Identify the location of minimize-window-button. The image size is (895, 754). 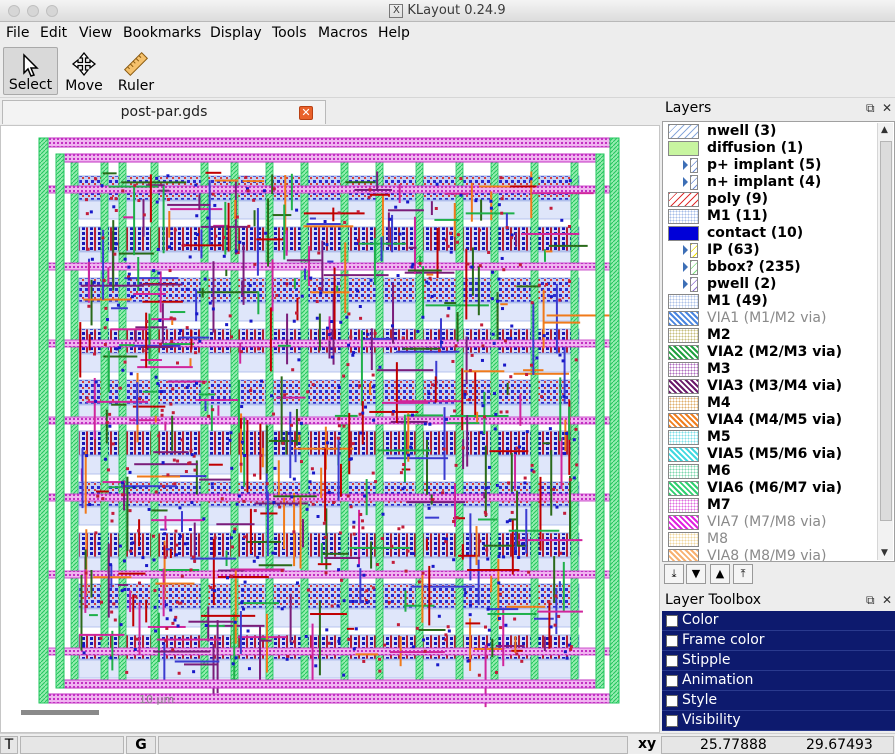
(33, 11).